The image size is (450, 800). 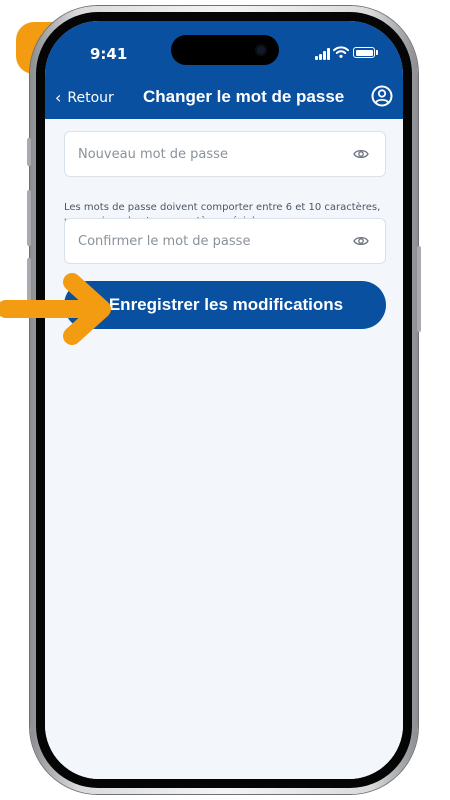 I want to click on dynamic-island, so click(x=225, y=50).